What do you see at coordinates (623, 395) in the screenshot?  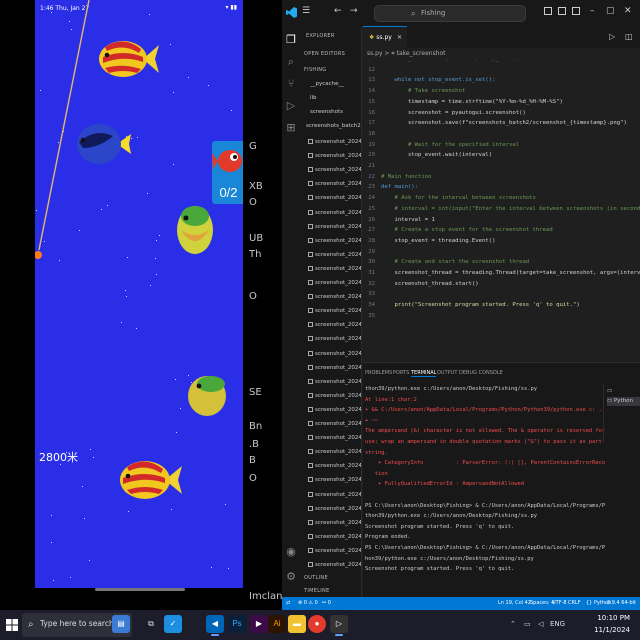 I see `terminal-item-powershell: ▭ powershell` at bounding box center [623, 395].